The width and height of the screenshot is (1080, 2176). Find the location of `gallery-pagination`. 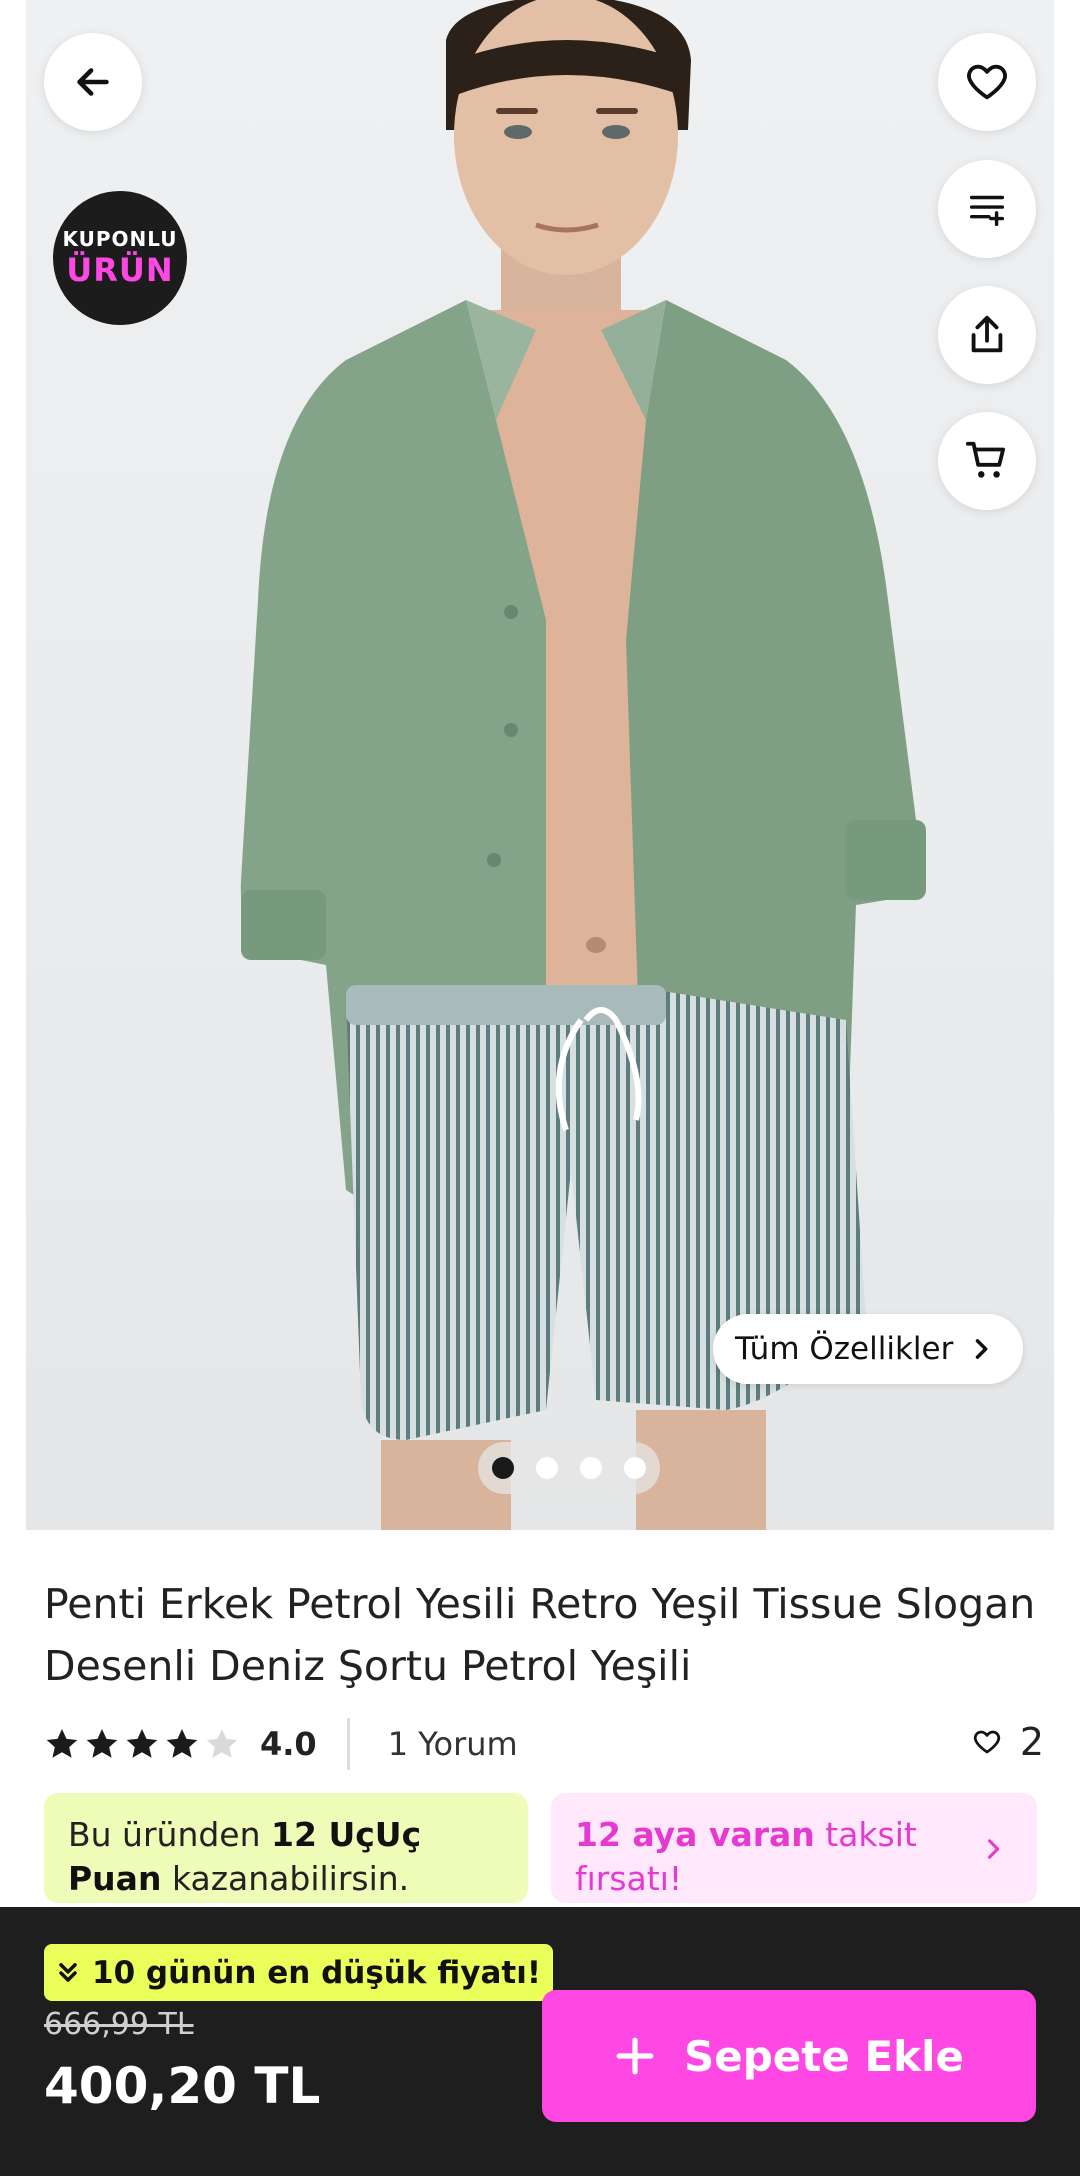

gallery-pagination is located at coordinates (569, 1468).